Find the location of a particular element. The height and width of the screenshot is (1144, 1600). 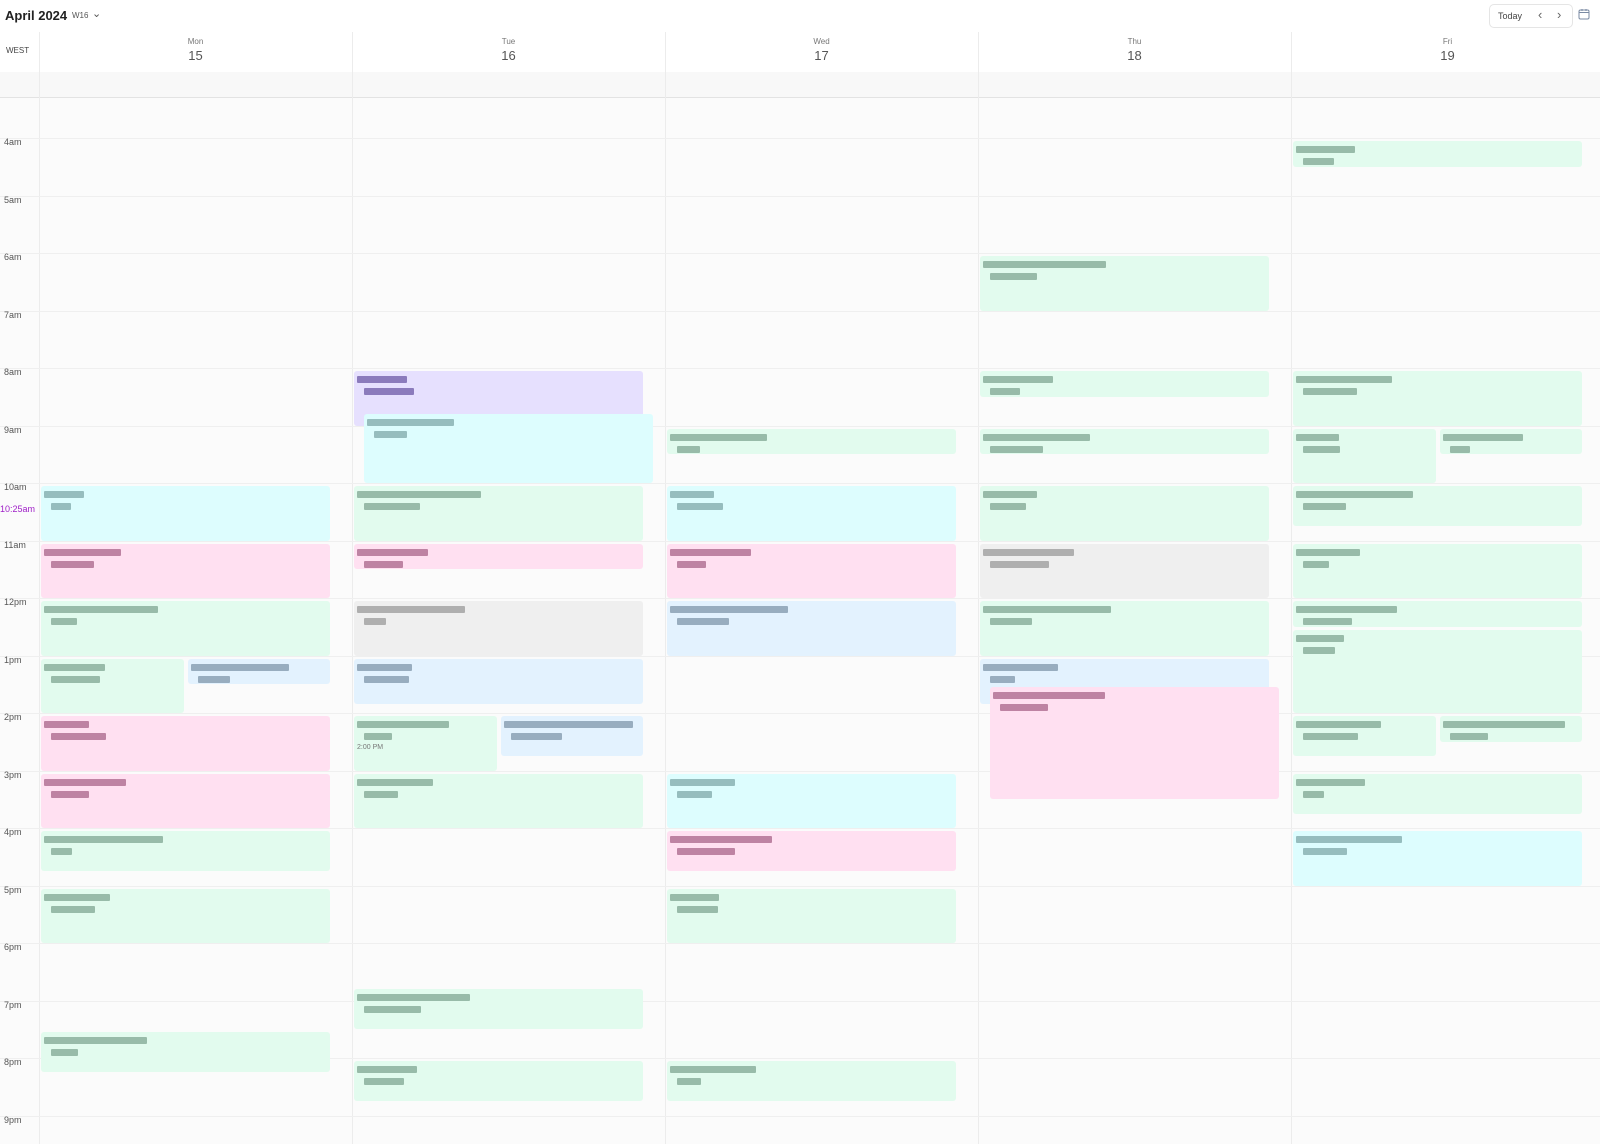

chevron-down-icon: ⌄ is located at coordinates (96, 13).